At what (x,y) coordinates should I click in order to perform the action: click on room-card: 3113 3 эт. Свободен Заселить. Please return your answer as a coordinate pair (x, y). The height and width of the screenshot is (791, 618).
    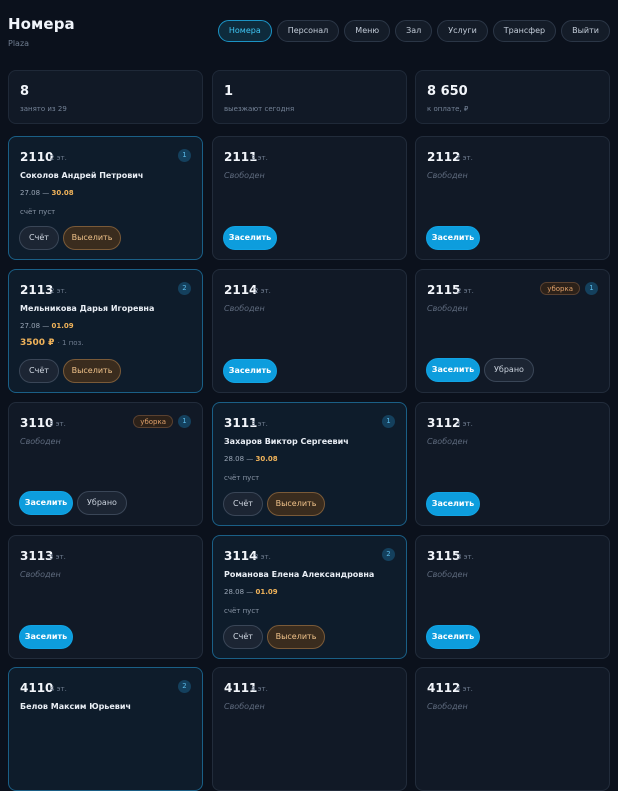
    Looking at the image, I should click on (105, 597).